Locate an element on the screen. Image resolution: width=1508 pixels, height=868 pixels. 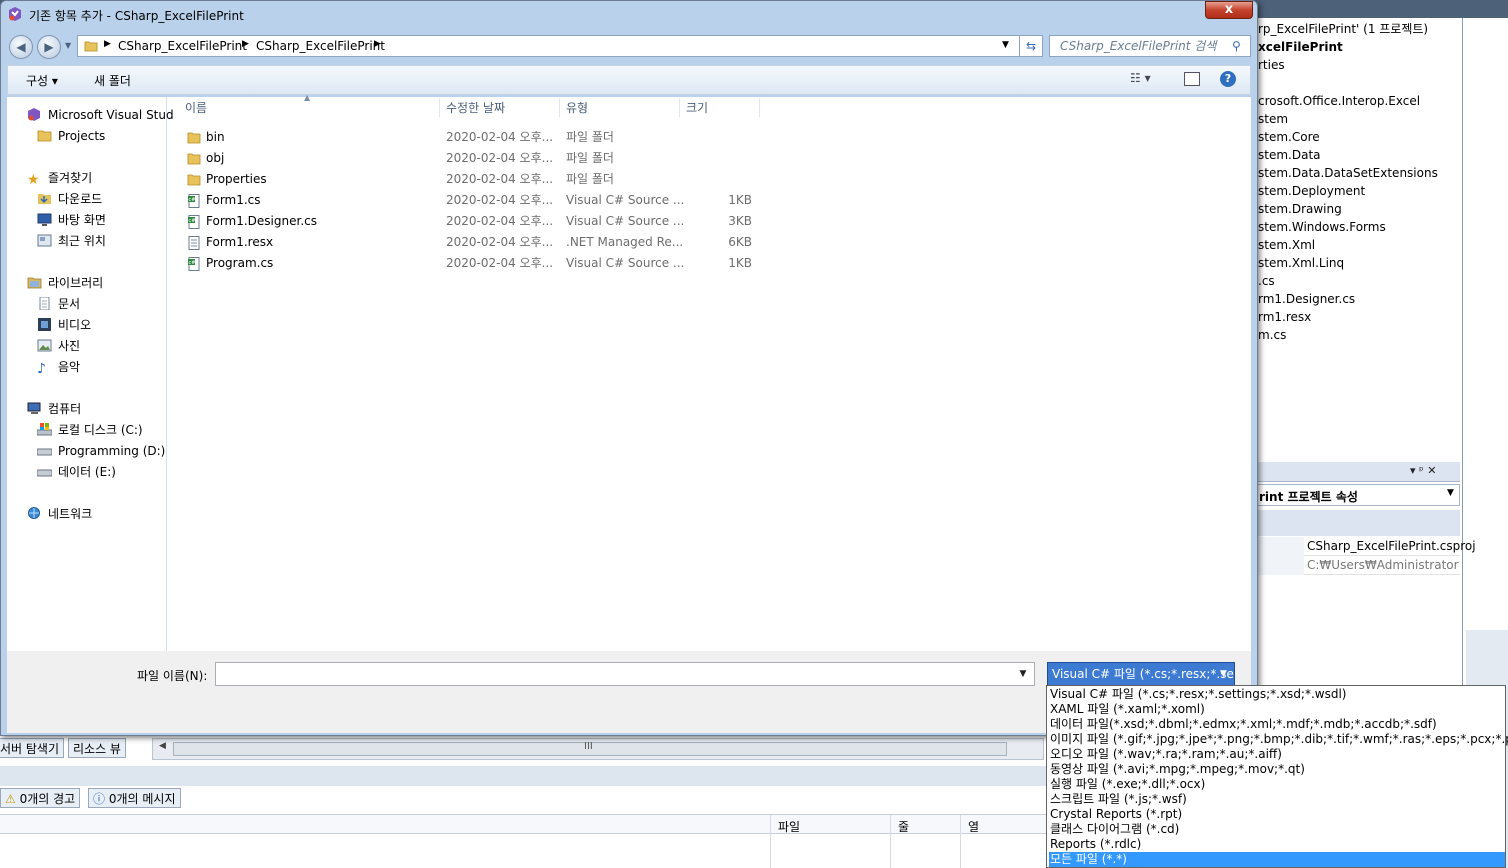
file-type-option: 모든 파일 (*.*) is located at coordinates (1277, 859).